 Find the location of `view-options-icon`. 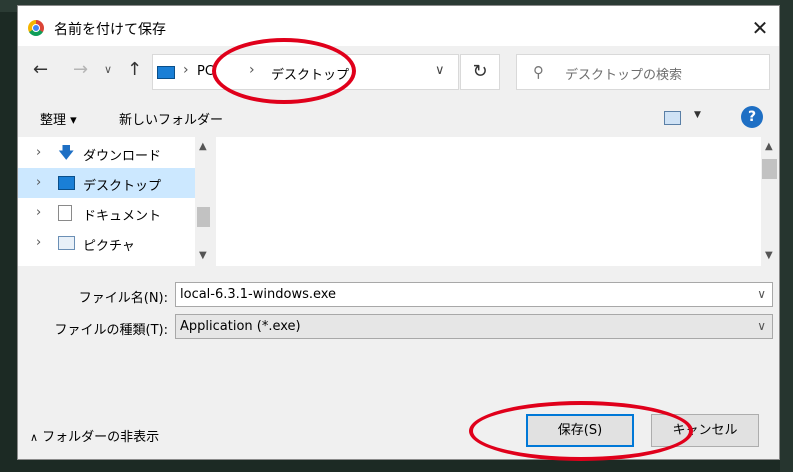

view-options-icon is located at coordinates (672, 118).